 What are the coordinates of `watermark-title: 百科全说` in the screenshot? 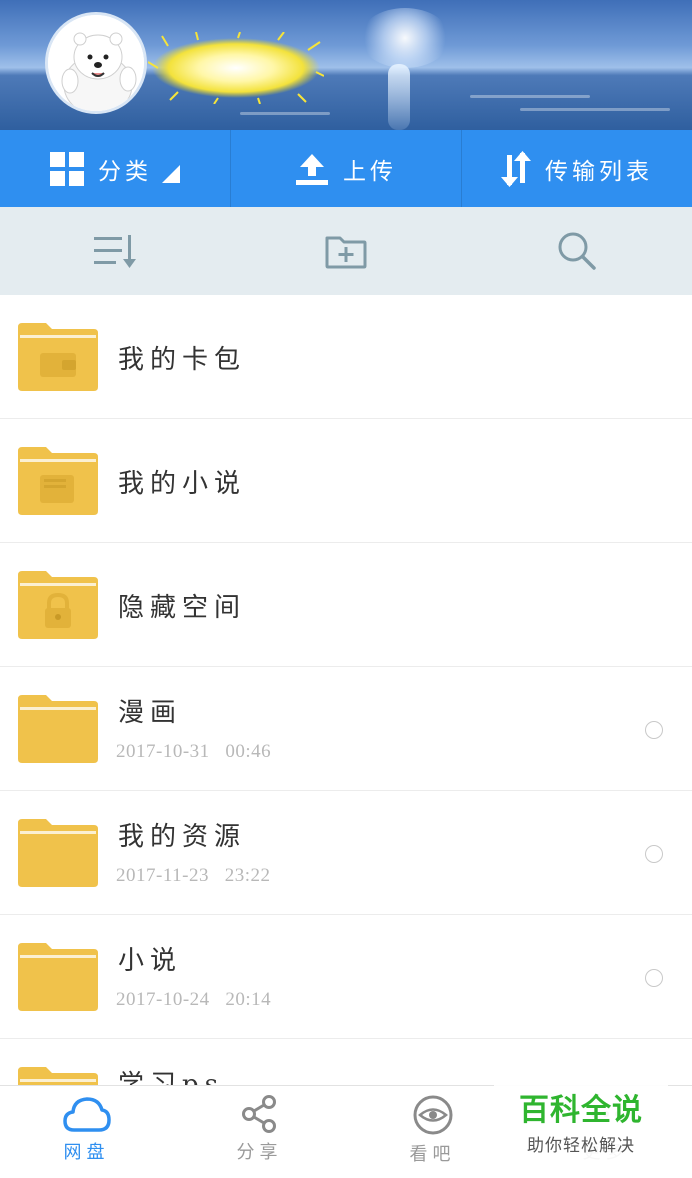 It's located at (581, 1110).